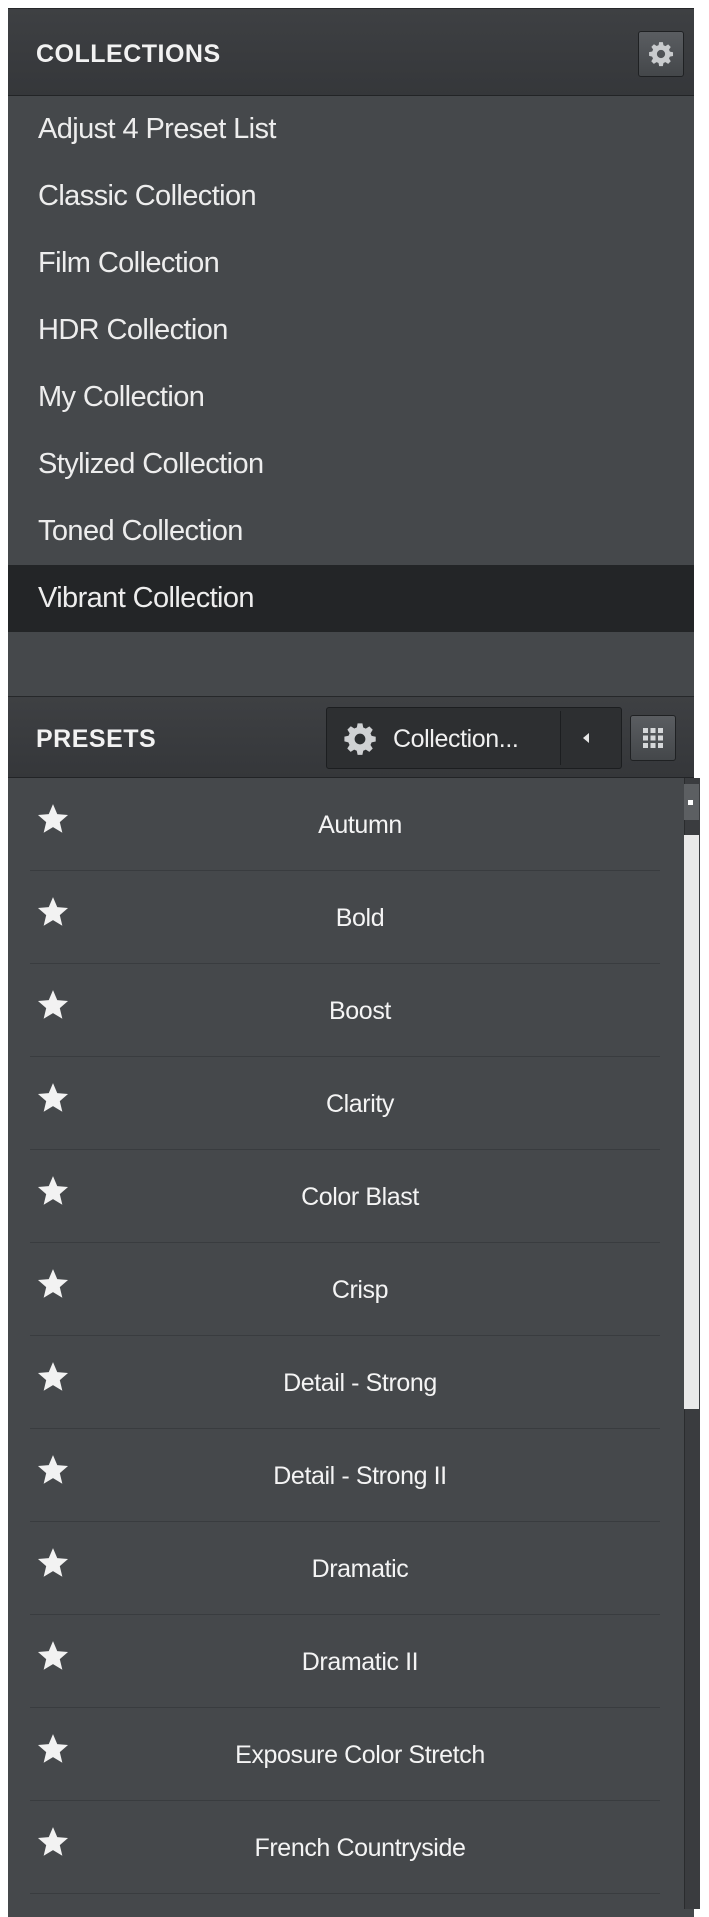 The image size is (709, 1917). I want to click on collection-item: Adjust 4 Preset List, so click(351, 129).